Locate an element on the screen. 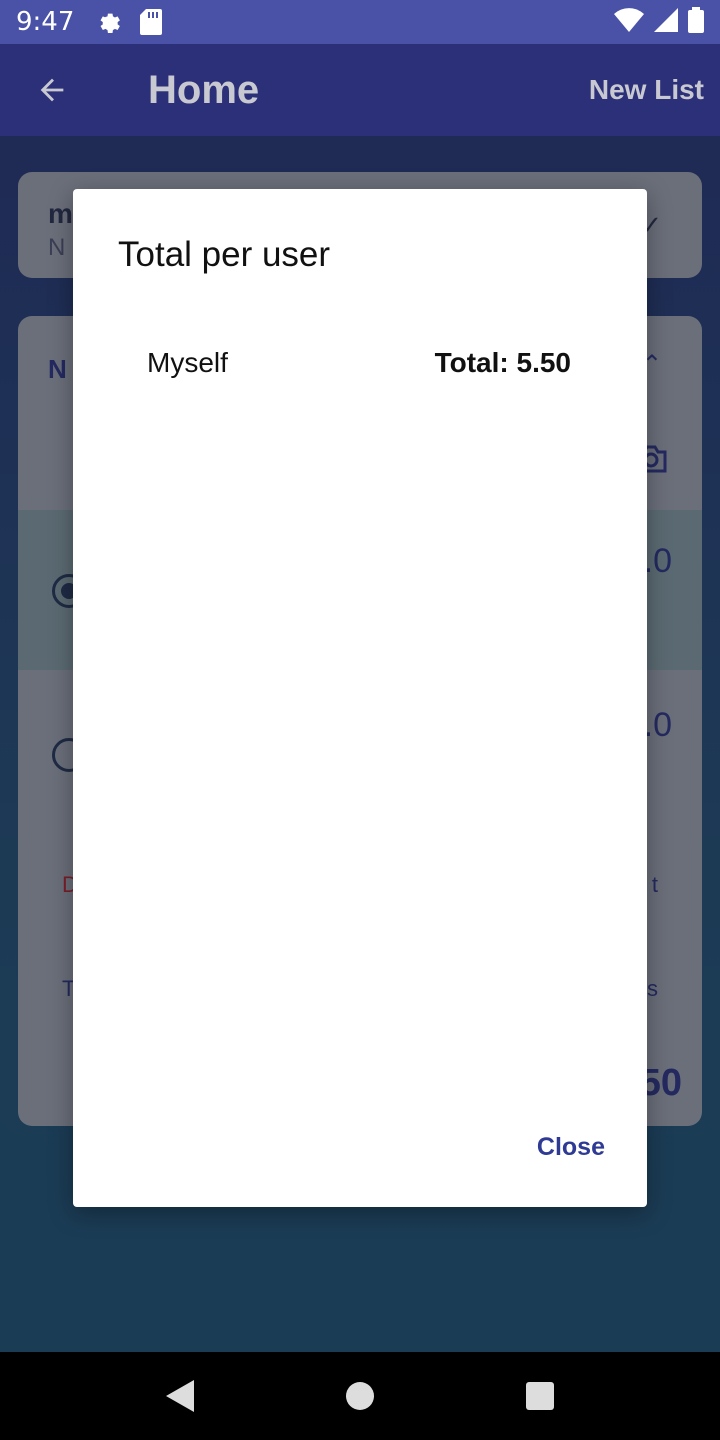 The width and height of the screenshot is (720, 1440). circle-home-icon is located at coordinates (360, 1396).